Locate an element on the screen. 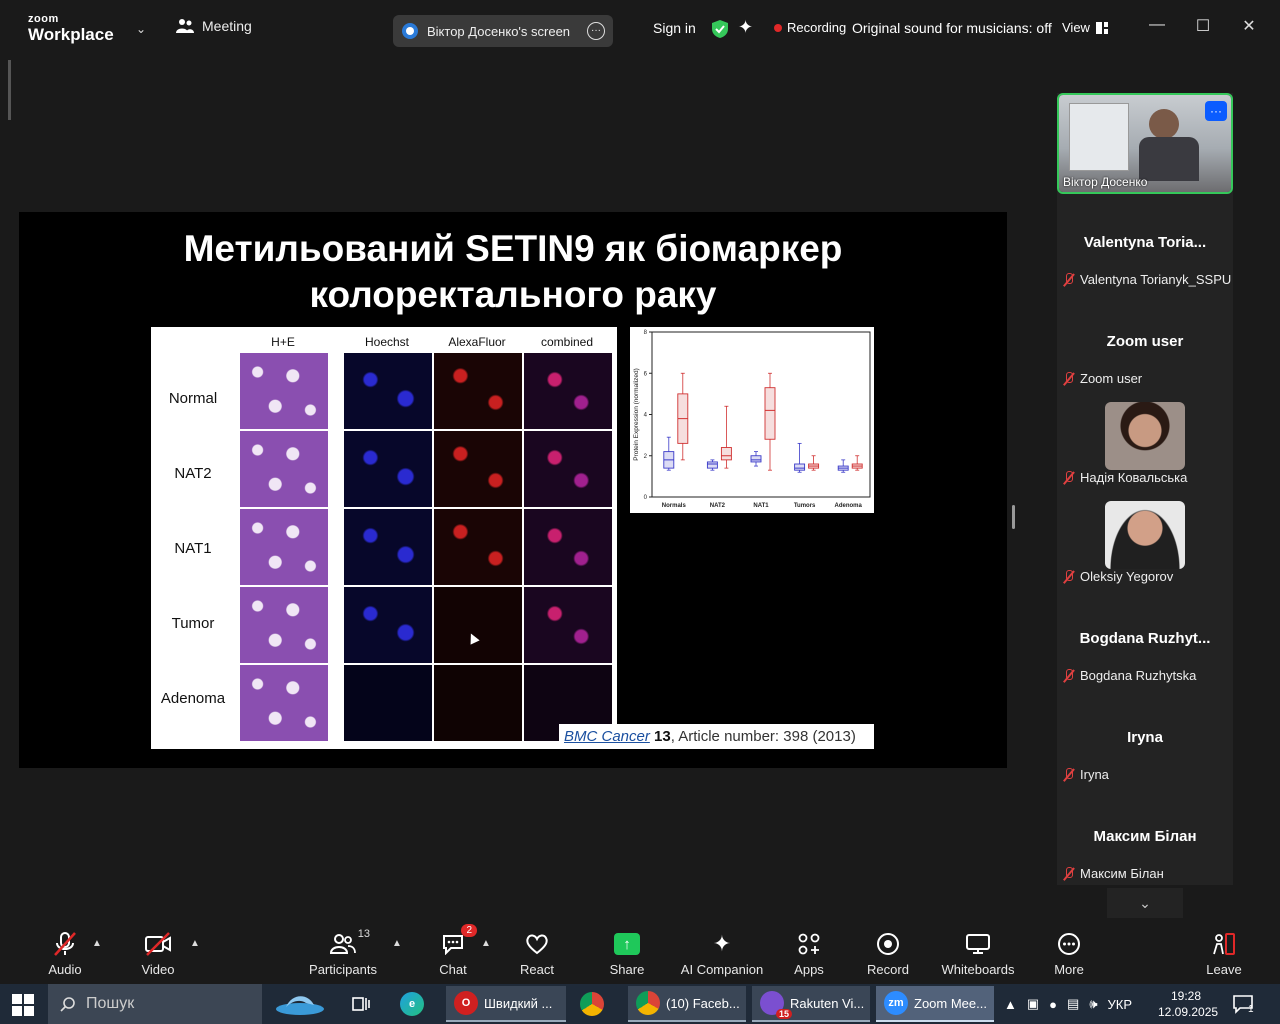  record-label: Record is located at coordinates (888, 969).